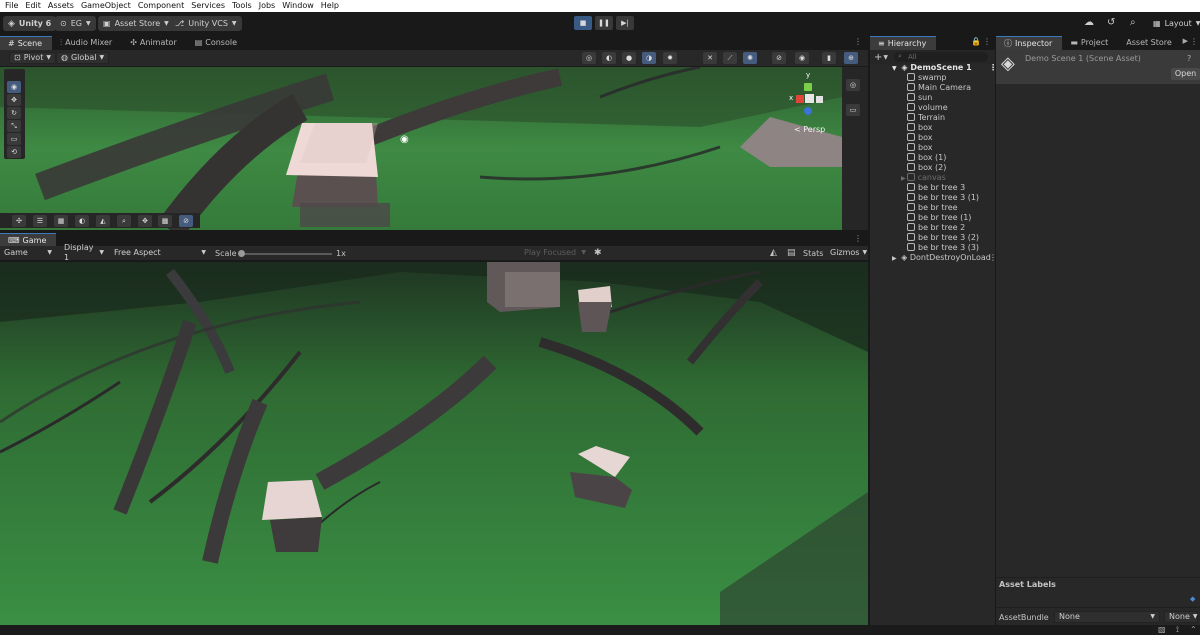 The height and width of the screenshot is (635, 1200). What do you see at coordinates (932, 208) in the screenshot?
I see `hierarchy-item: be br tree` at bounding box center [932, 208].